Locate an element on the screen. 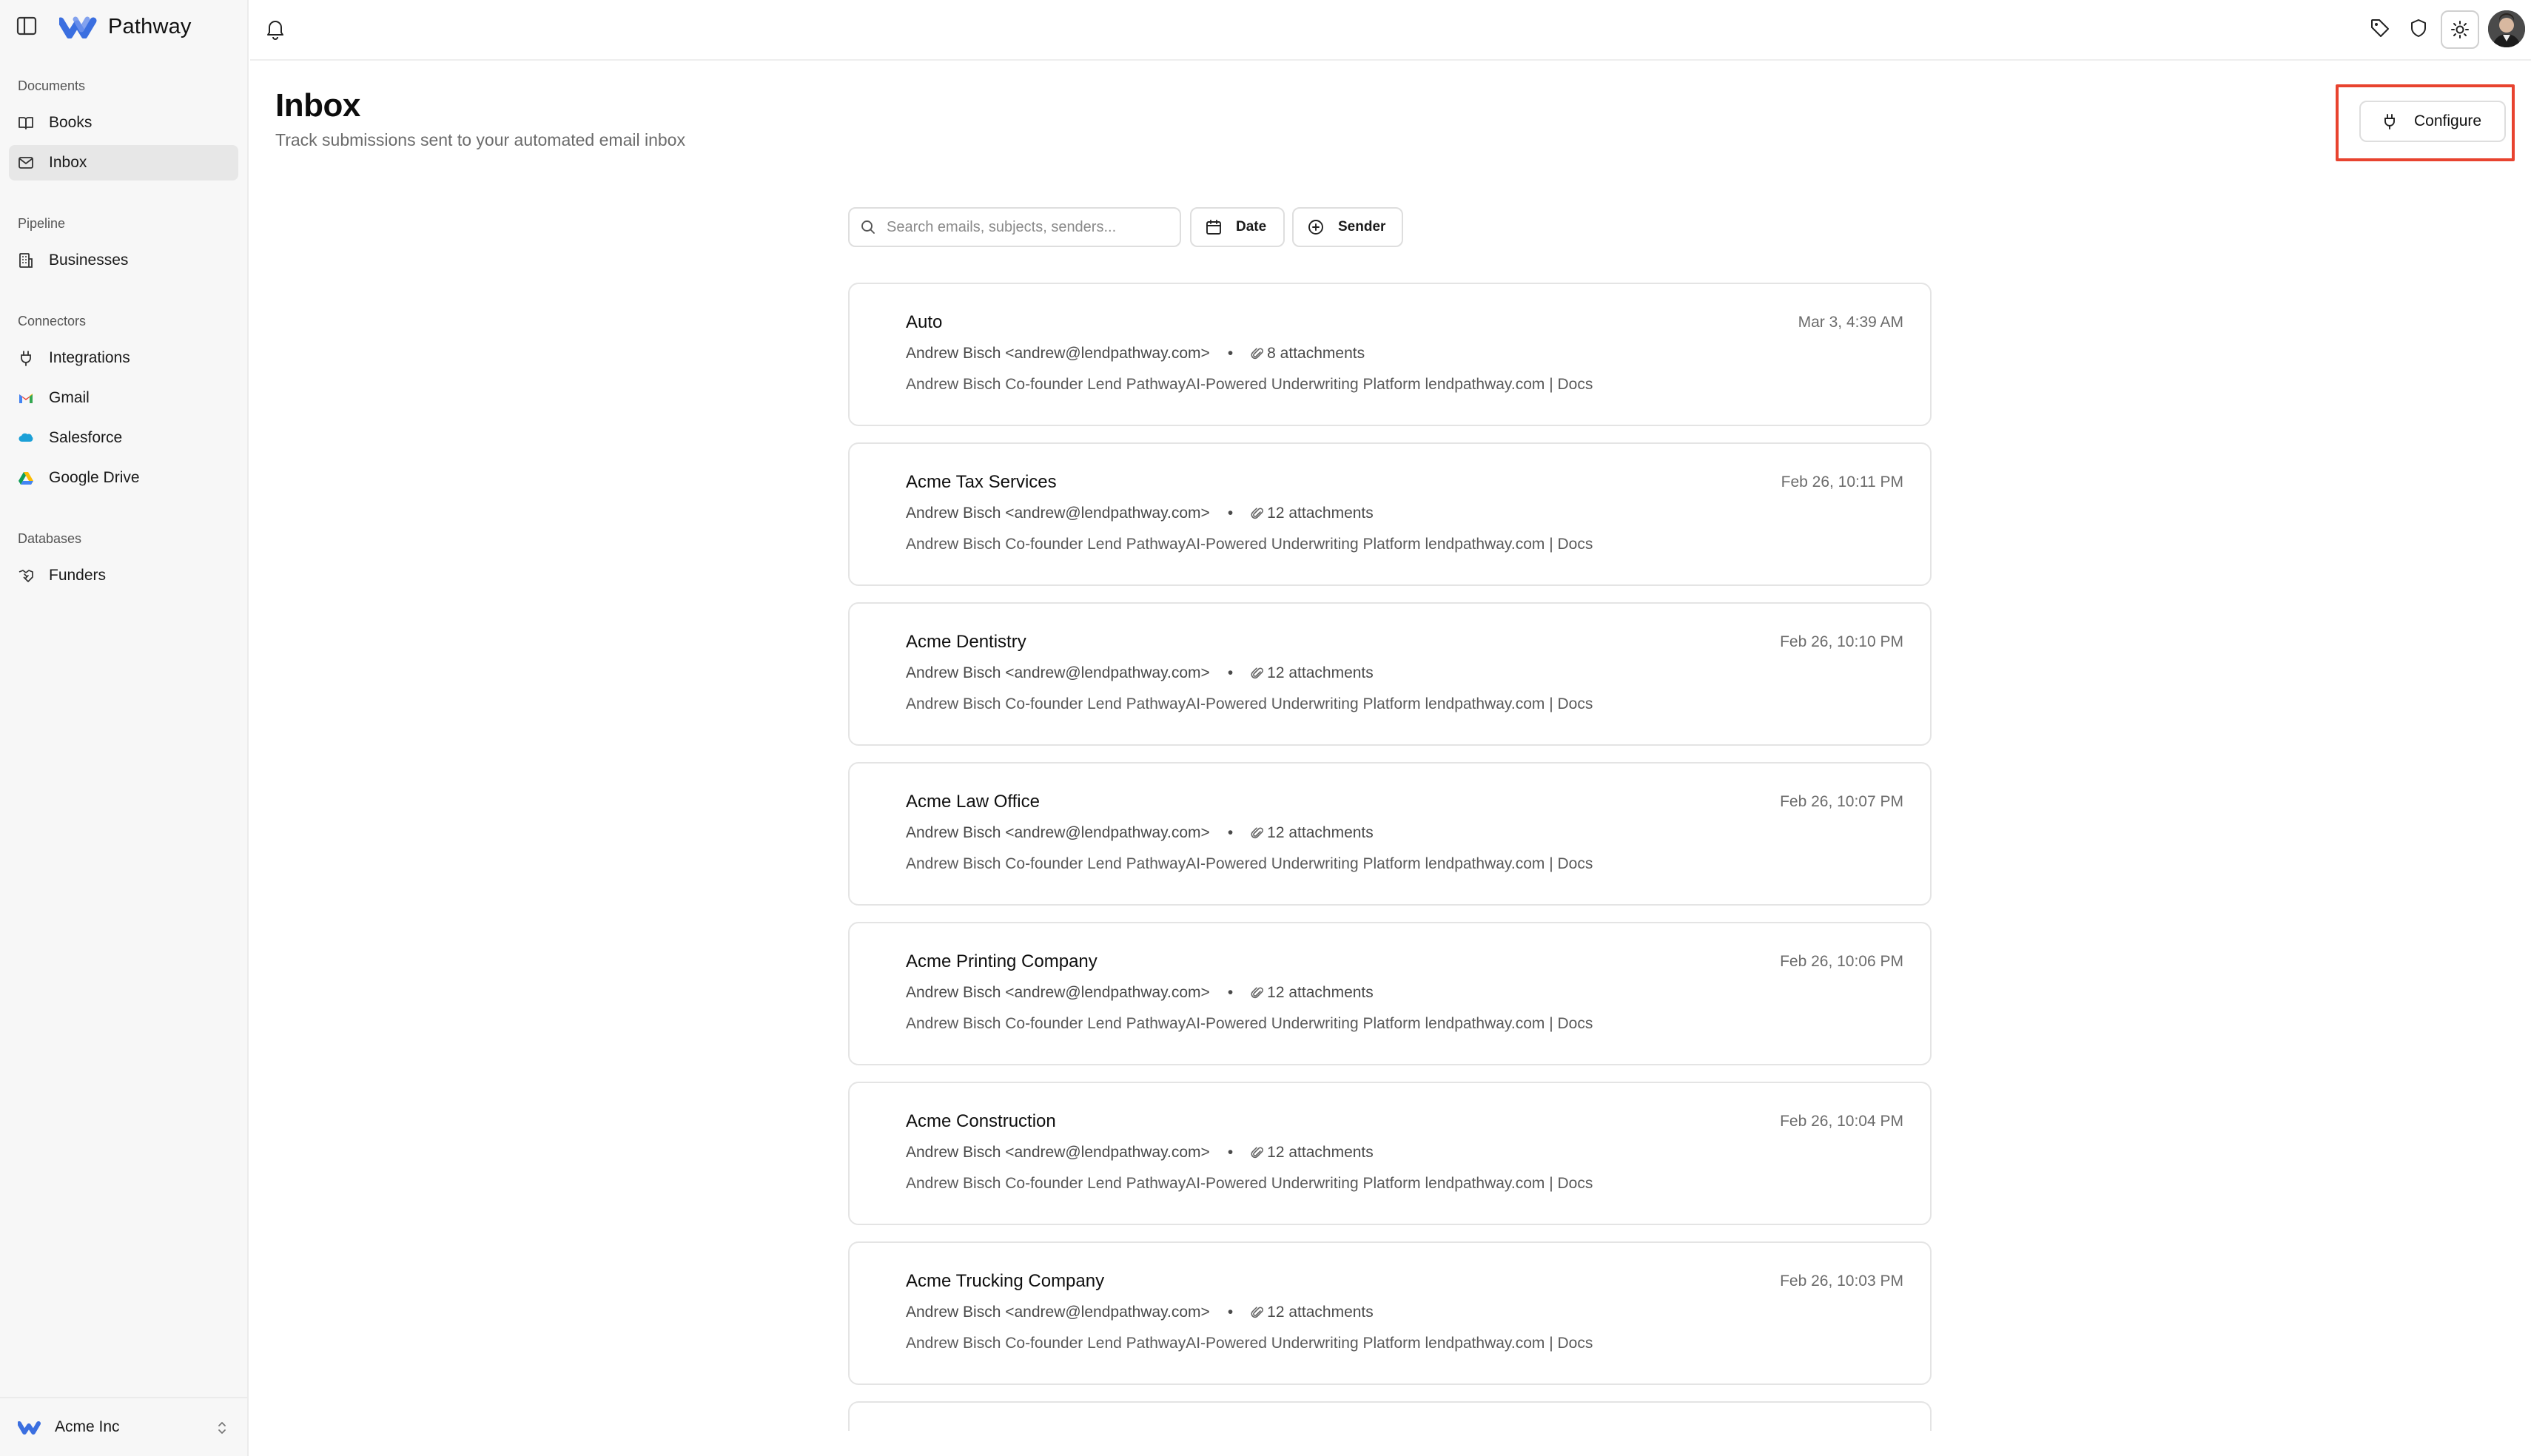 The width and height of the screenshot is (2531, 1456). google-drive-icon is located at coordinates (26, 479).